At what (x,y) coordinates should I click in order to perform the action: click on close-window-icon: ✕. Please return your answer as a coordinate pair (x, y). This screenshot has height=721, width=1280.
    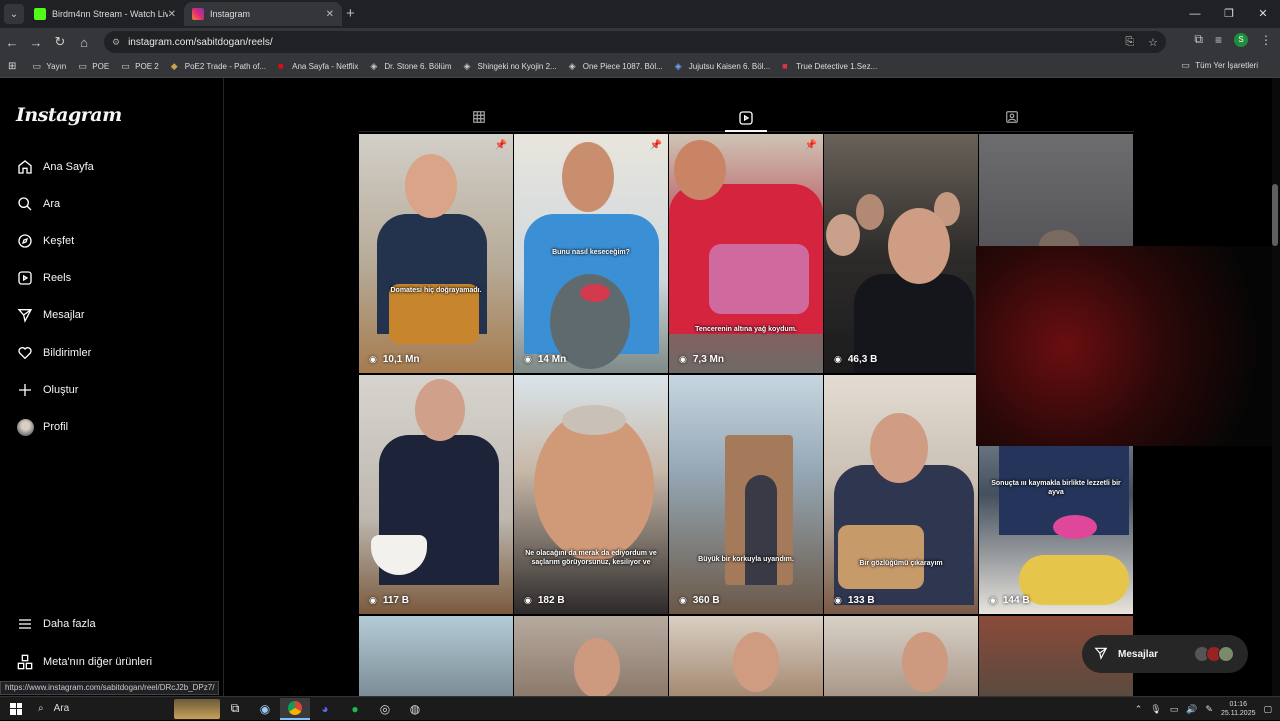
    Looking at the image, I should click on (1263, 14).